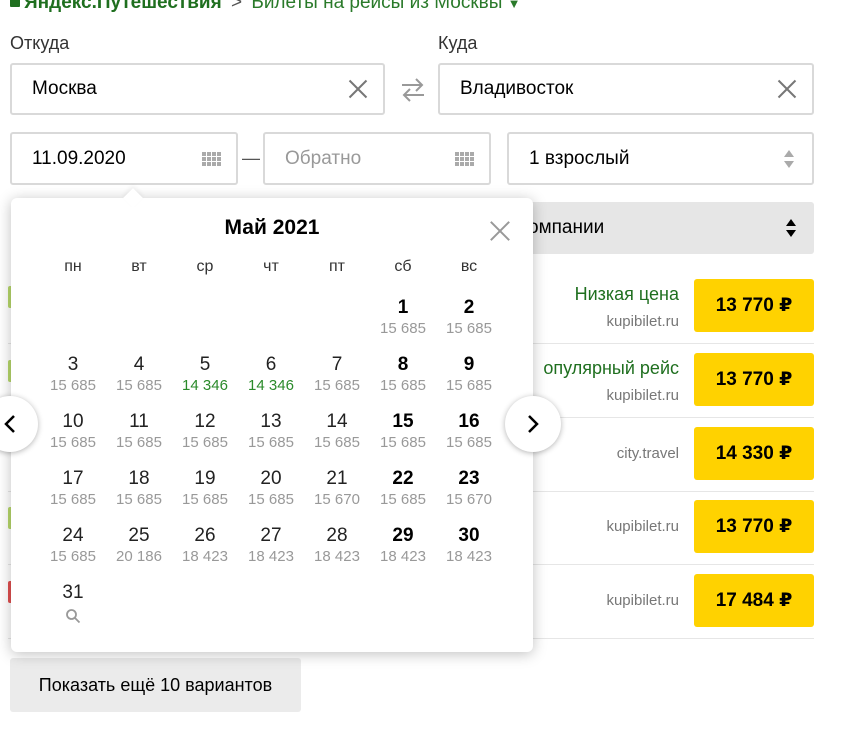  Describe the element at coordinates (123, 6) in the screenshot. I see `brand-link: Яндекс.Путешествия` at that location.